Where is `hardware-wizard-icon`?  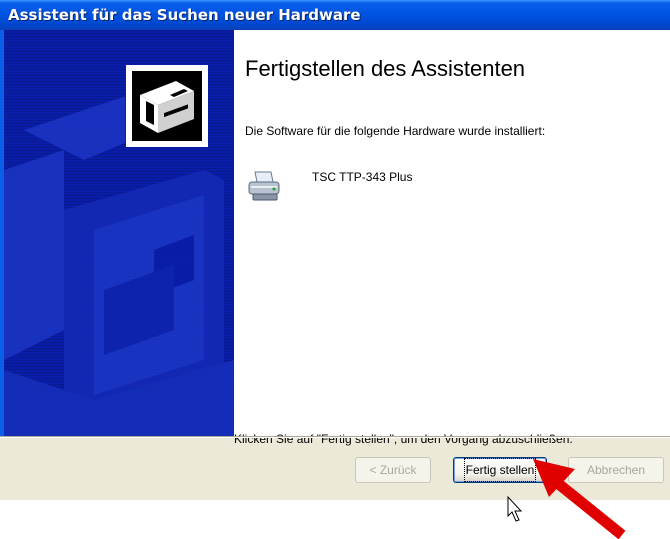 hardware-wizard-icon is located at coordinates (167, 106).